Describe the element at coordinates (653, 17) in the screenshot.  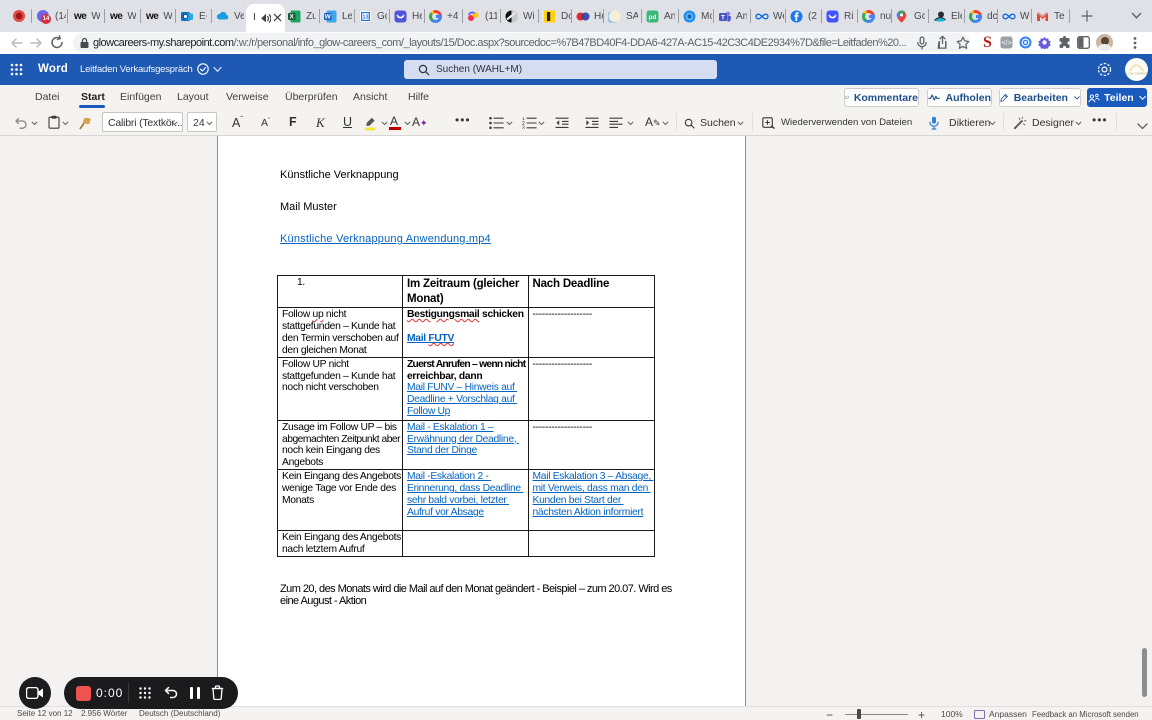
I see `svg-text: pd` at that location.